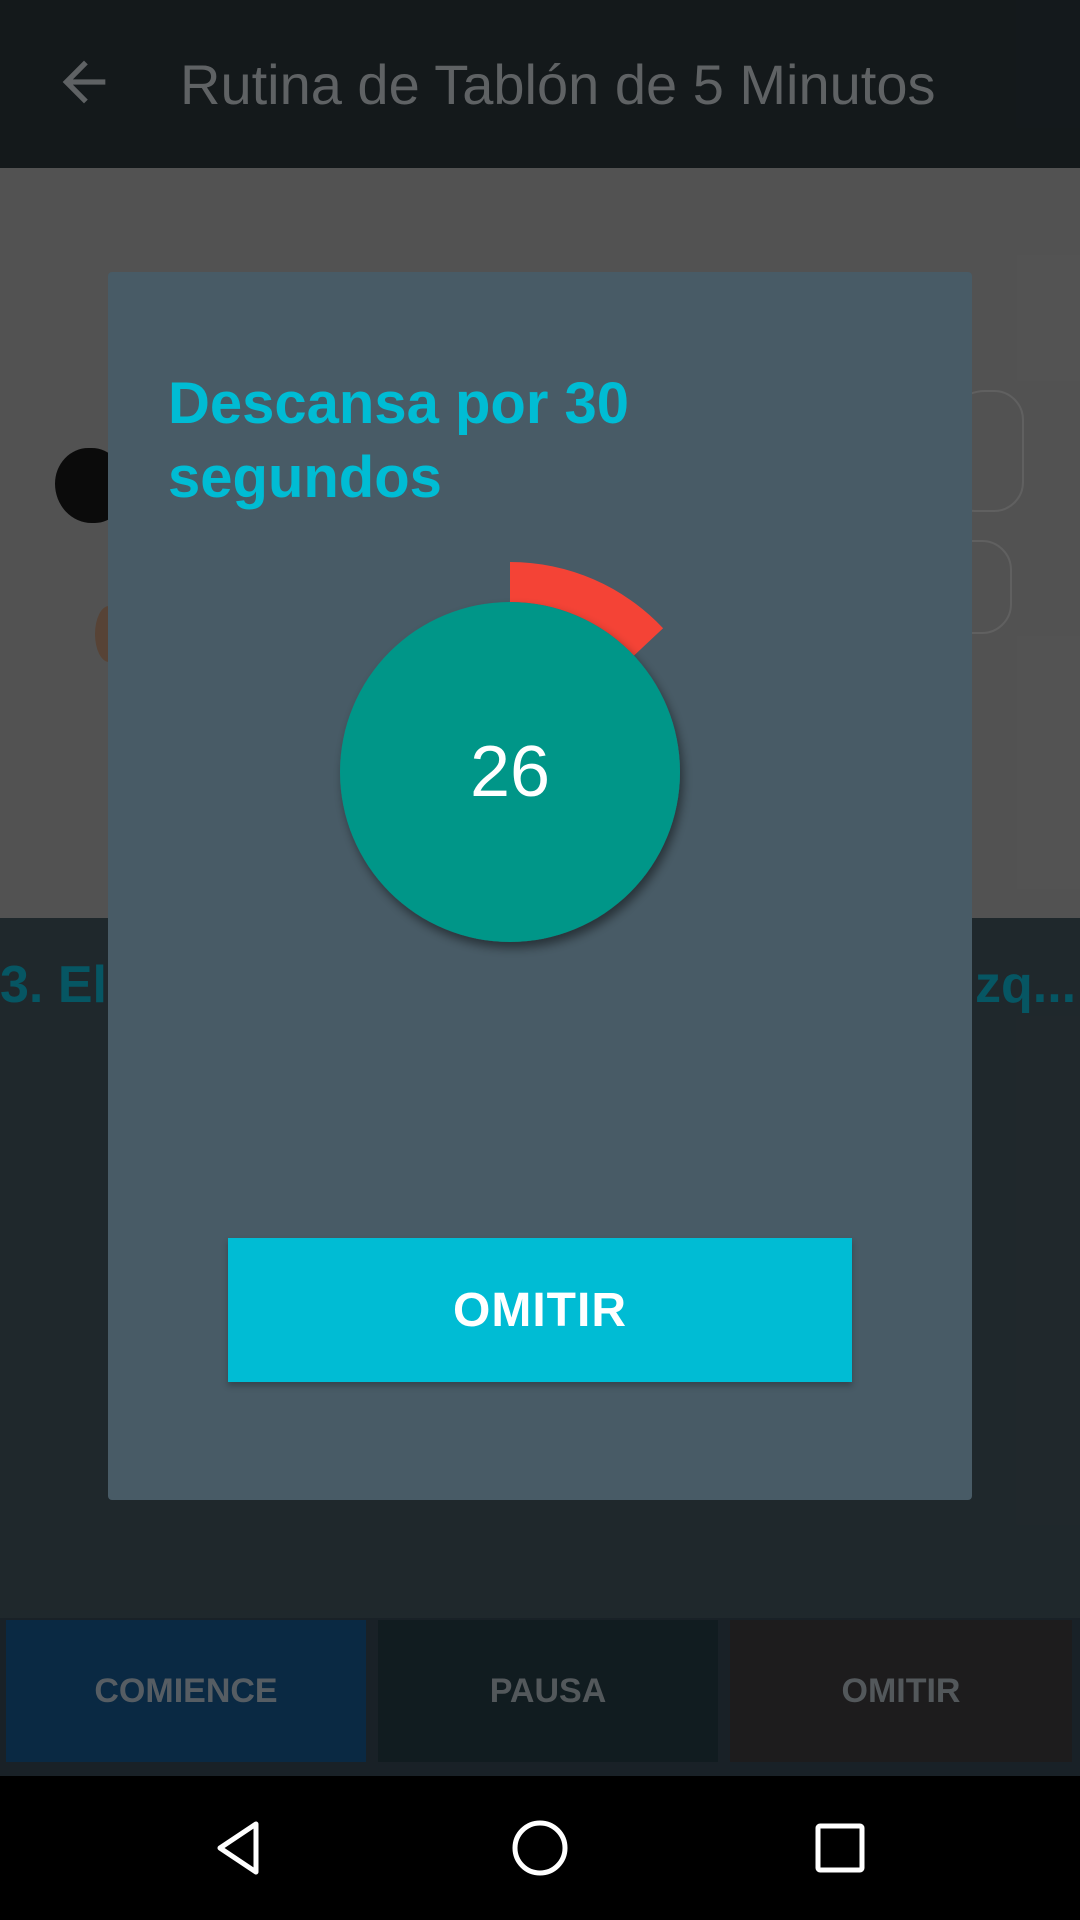  Describe the element at coordinates (840, 1848) in the screenshot. I see `square-recents-icon` at that location.